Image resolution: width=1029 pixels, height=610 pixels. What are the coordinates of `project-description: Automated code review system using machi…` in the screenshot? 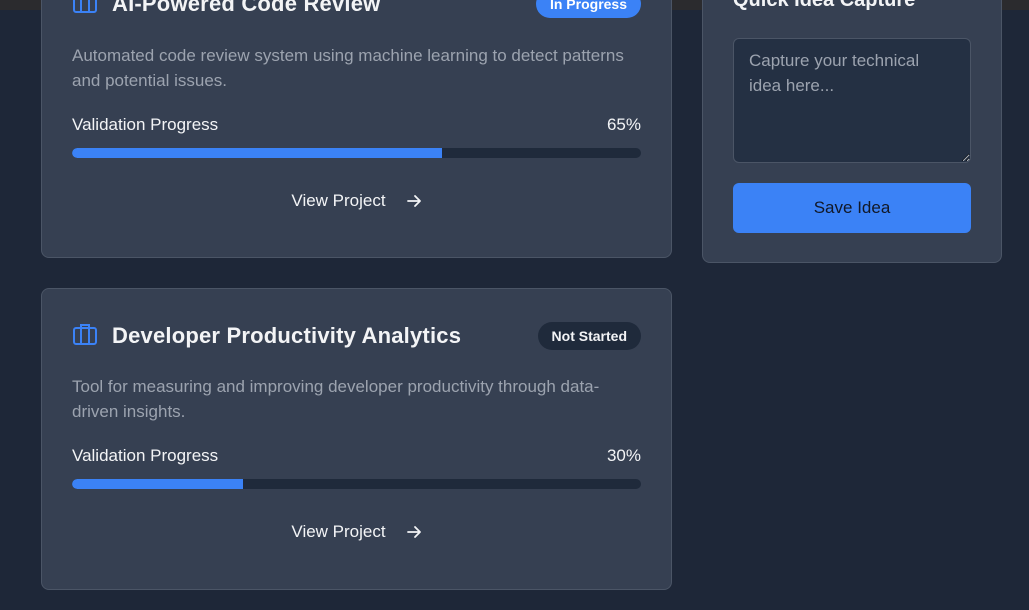 It's located at (348, 68).